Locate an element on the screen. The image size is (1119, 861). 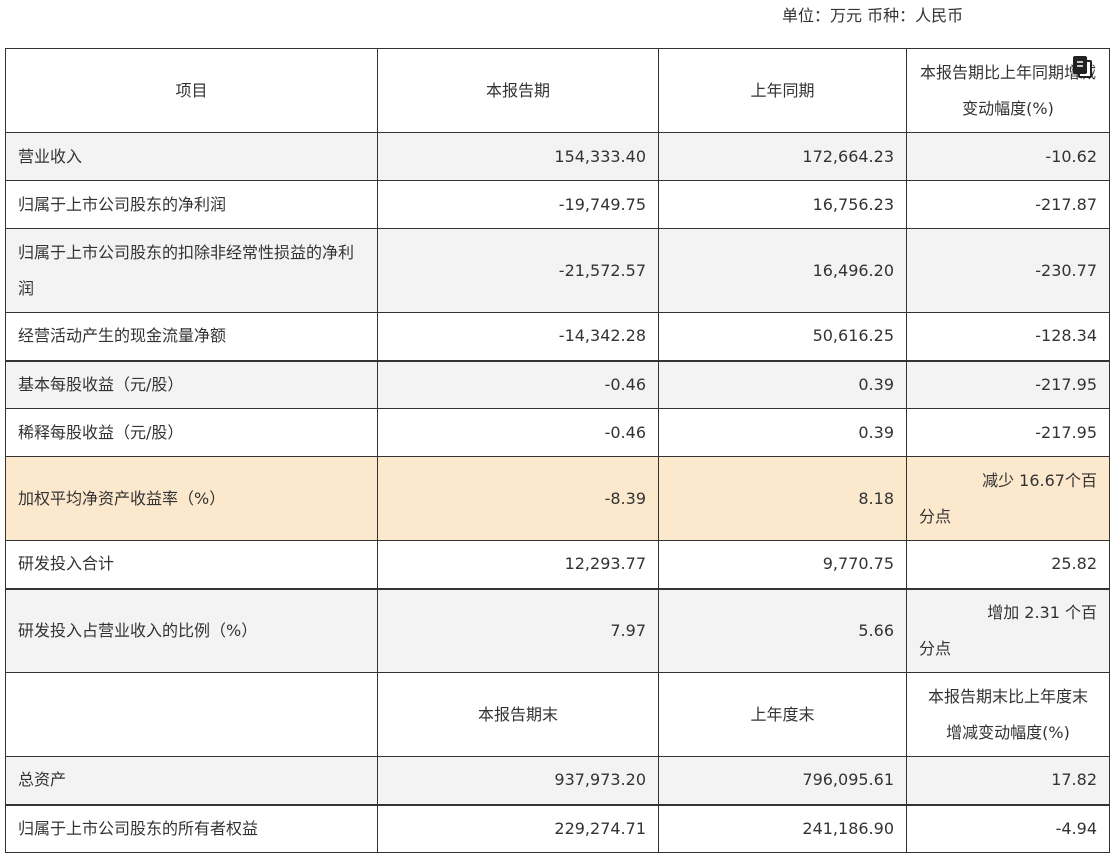
row-prior: 172,664.23 is located at coordinates (782, 156).